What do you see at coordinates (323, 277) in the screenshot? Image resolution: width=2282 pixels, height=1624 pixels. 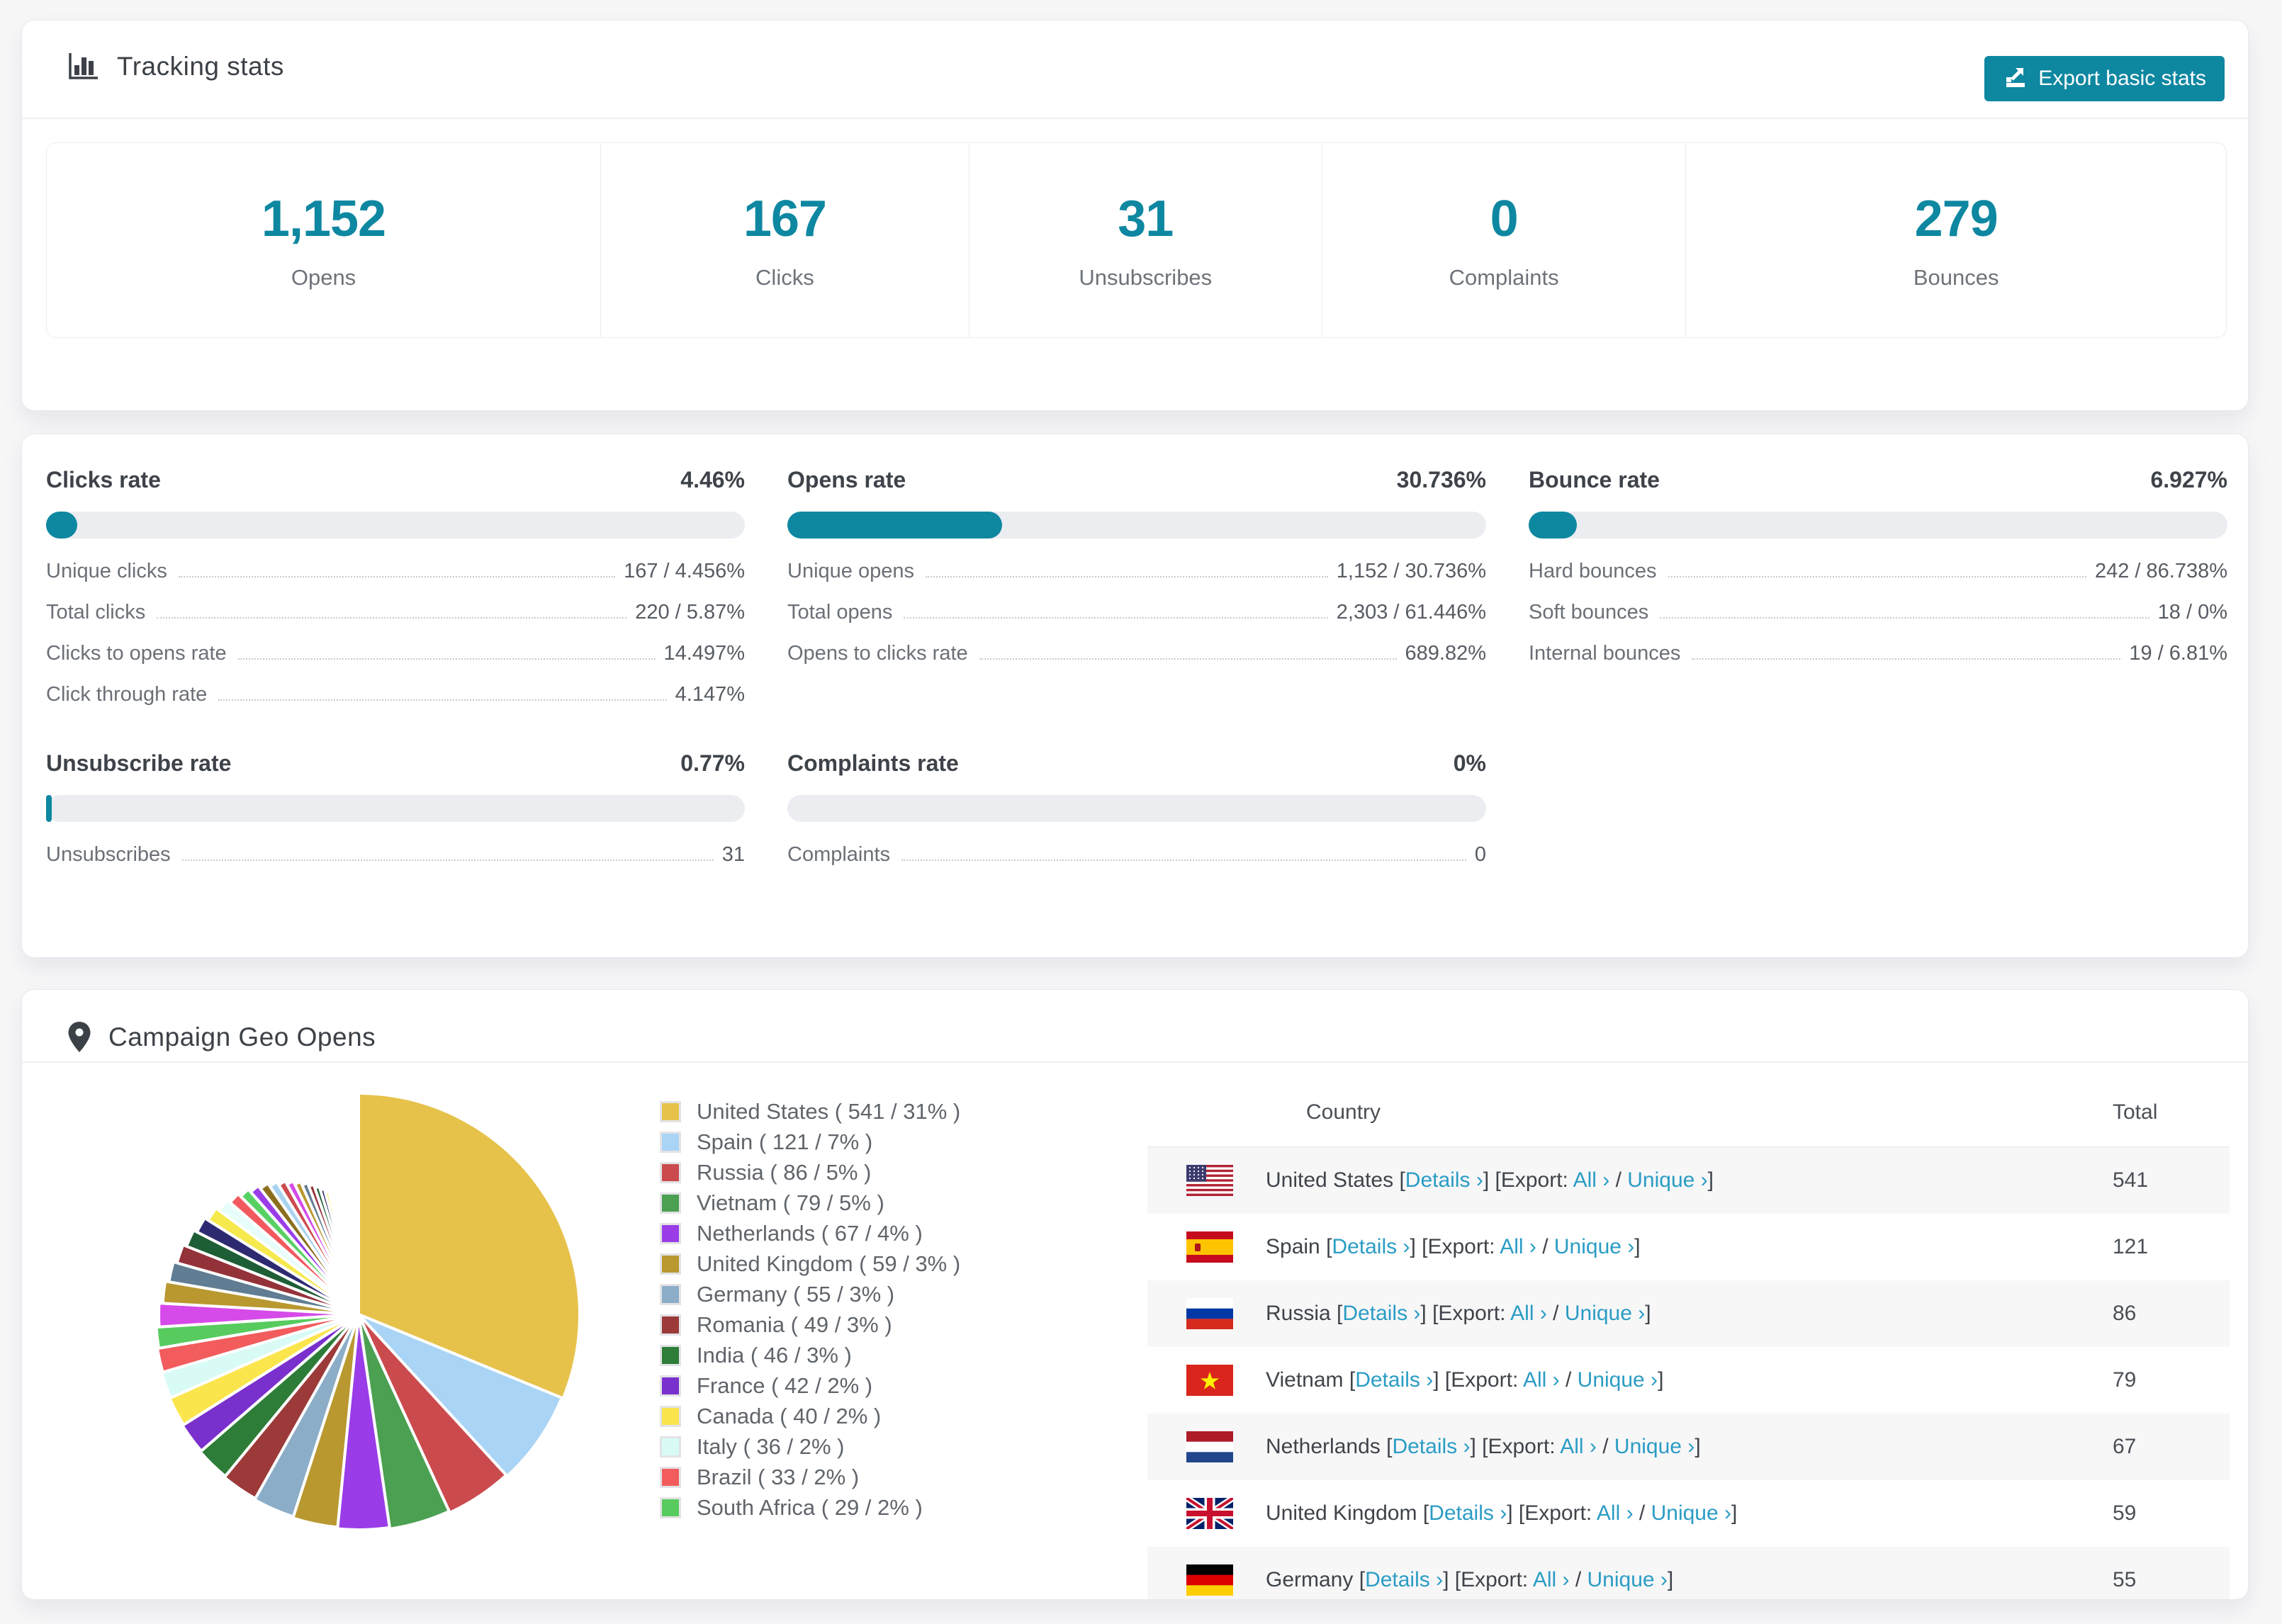 I see `stat-label: Opens` at bounding box center [323, 277].